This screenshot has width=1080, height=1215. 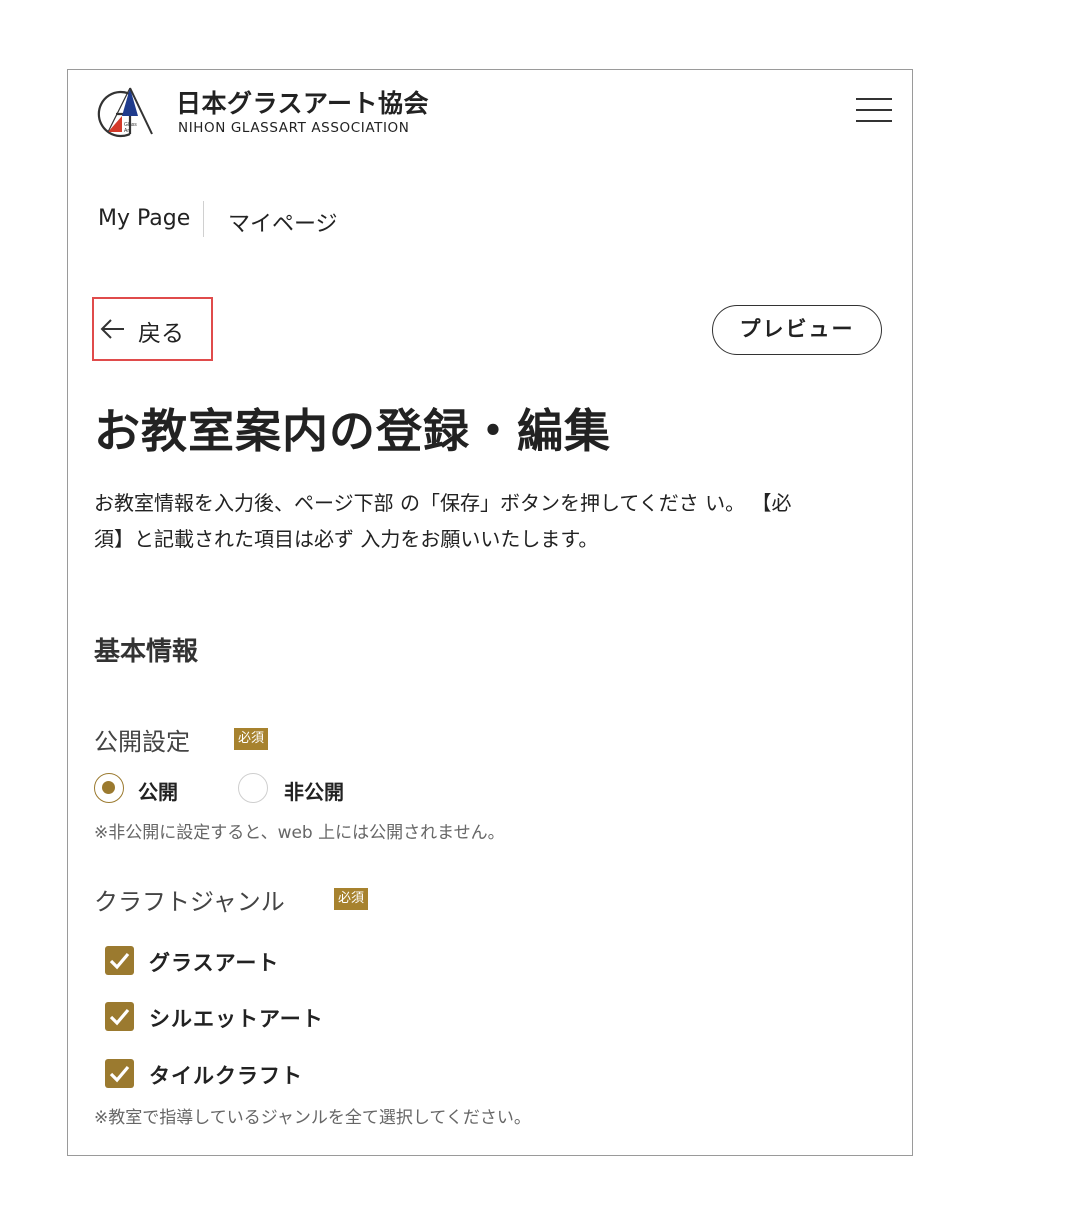 I want to click on mypage-title-en: My Page, so click(x=144, y=218).